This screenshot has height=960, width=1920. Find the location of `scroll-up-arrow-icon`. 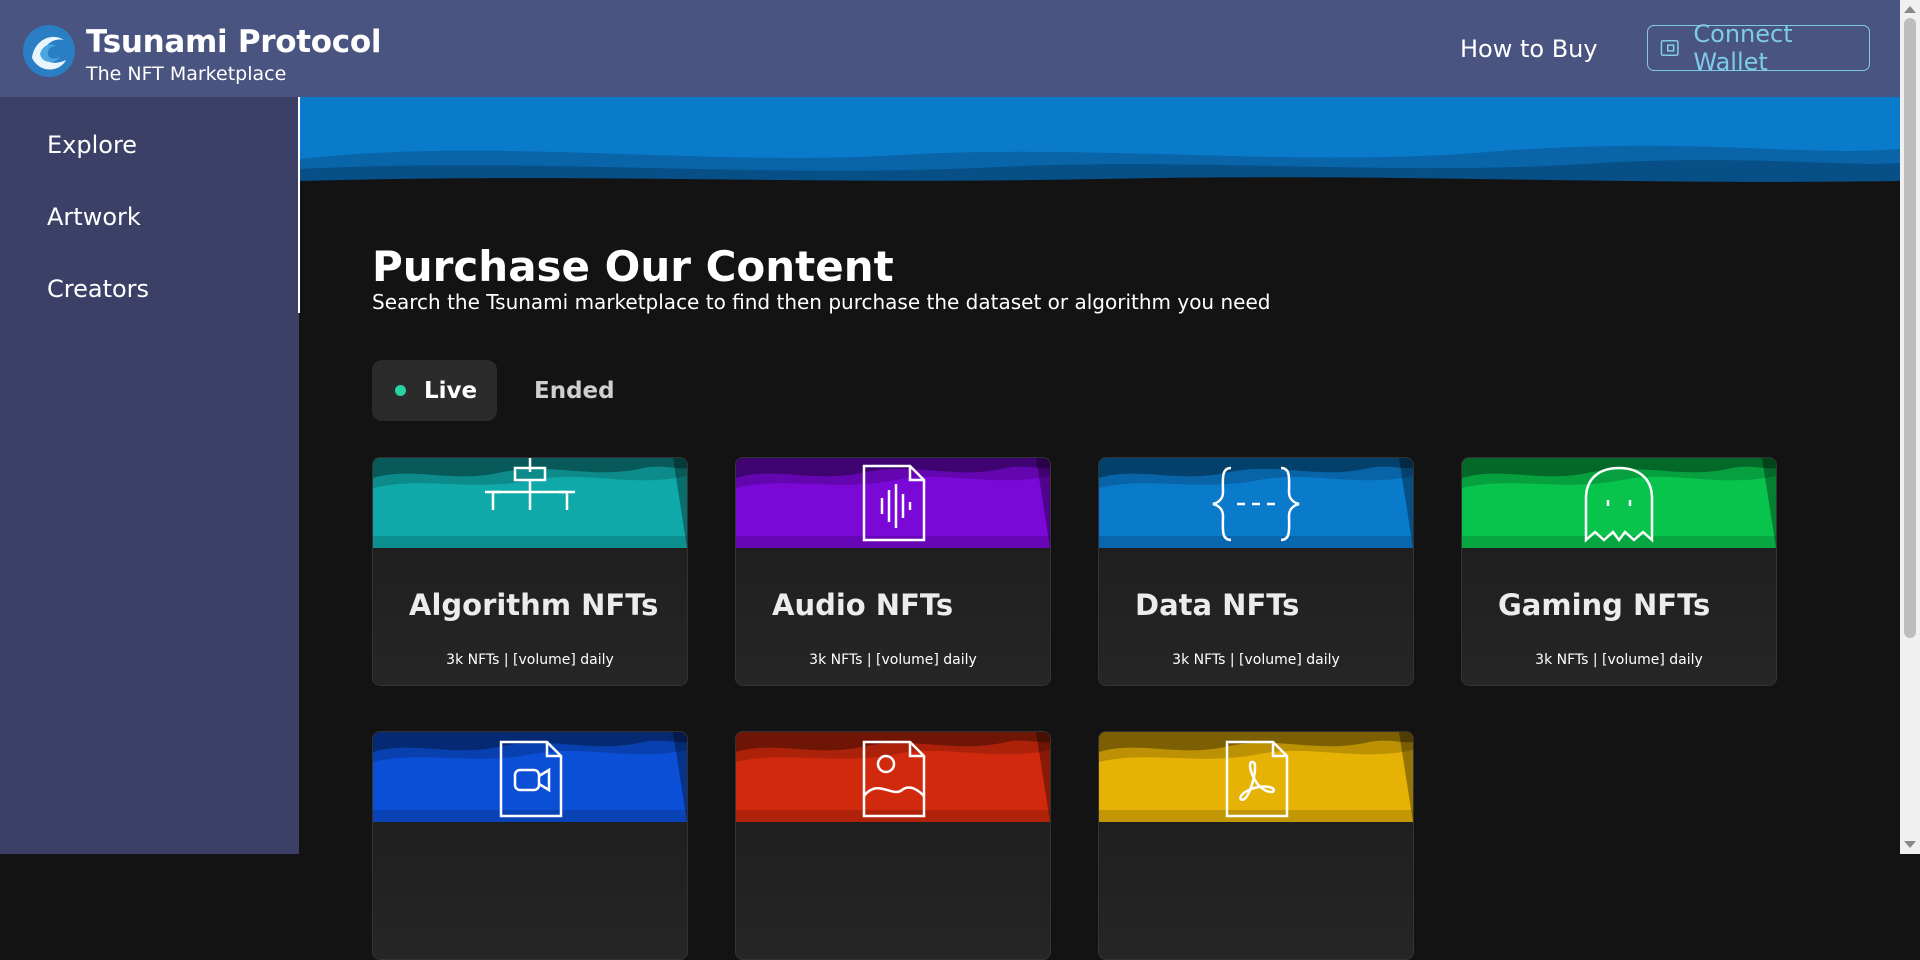

scroll-up-arrow-icon is located at coordinates (1910, 9).